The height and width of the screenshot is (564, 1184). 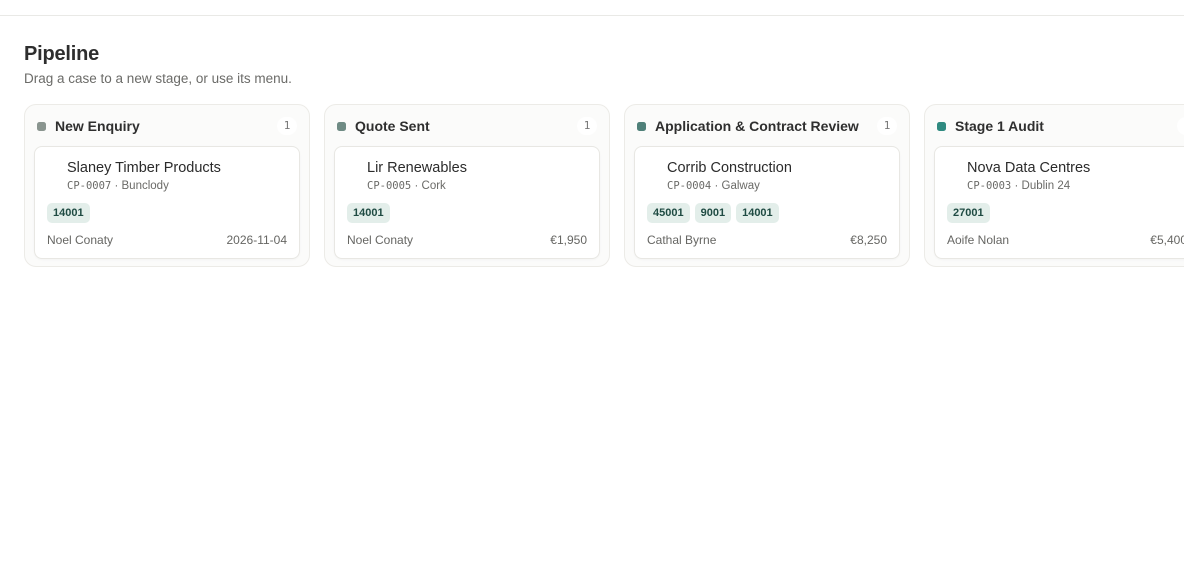 I want to click on case-value: €8,250, so click(x=868, y=240).